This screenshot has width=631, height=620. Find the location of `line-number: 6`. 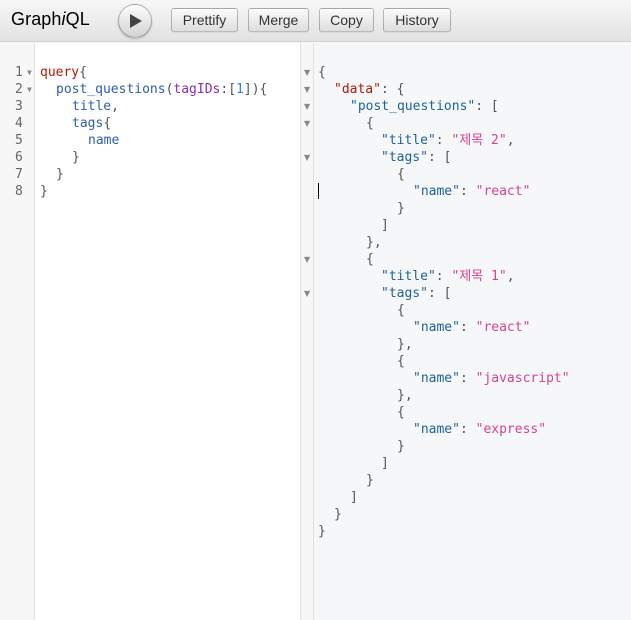

line-number: 6 is located at coordinates (19, 157).